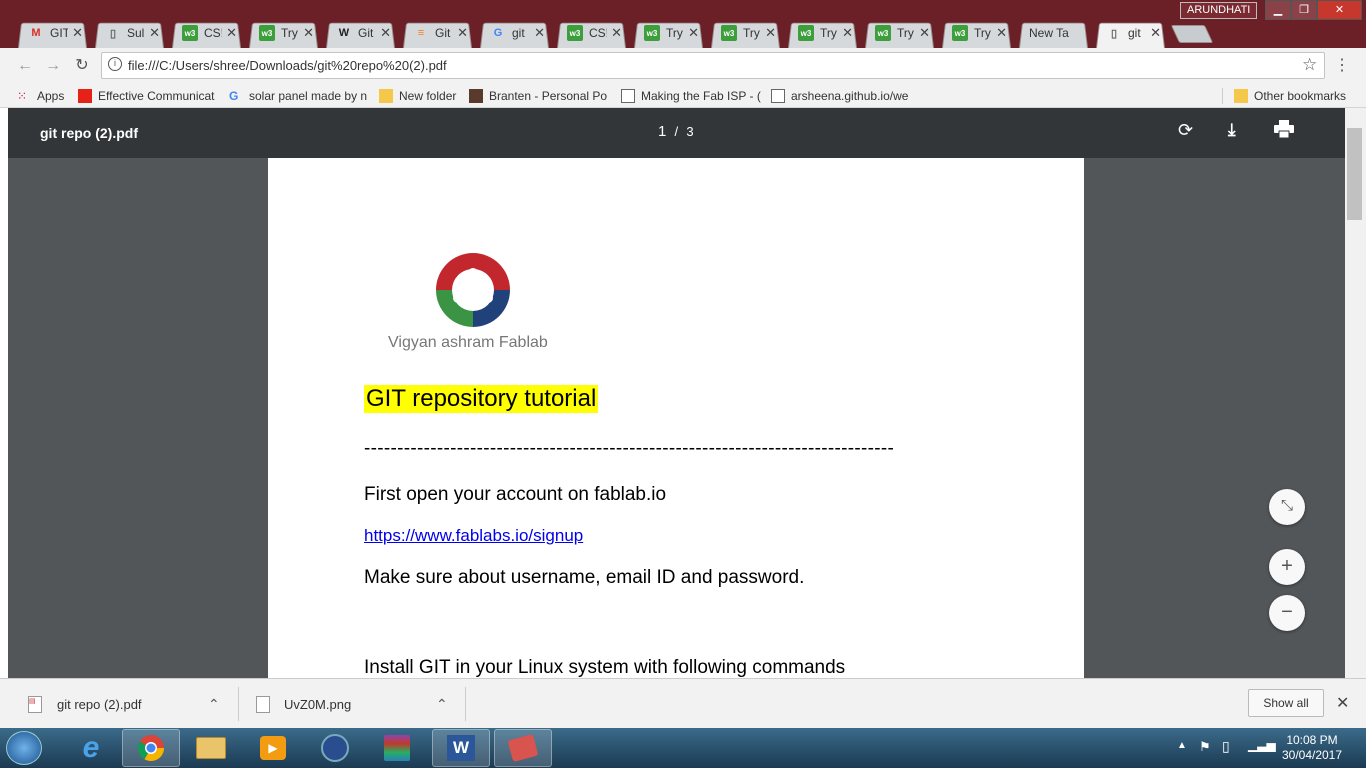 The height and width of the screenshot is (768, 1366). Describe the element at coordinates (1309, 65) in the screenshot. I see `star-icon: ☆` at that location.